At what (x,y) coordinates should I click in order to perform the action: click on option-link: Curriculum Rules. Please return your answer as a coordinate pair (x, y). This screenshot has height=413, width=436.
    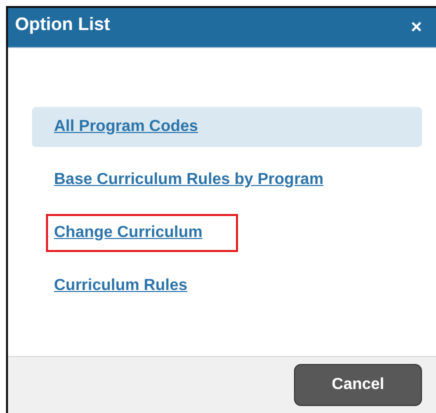
    Looking at the image, I should click on (135, 286).